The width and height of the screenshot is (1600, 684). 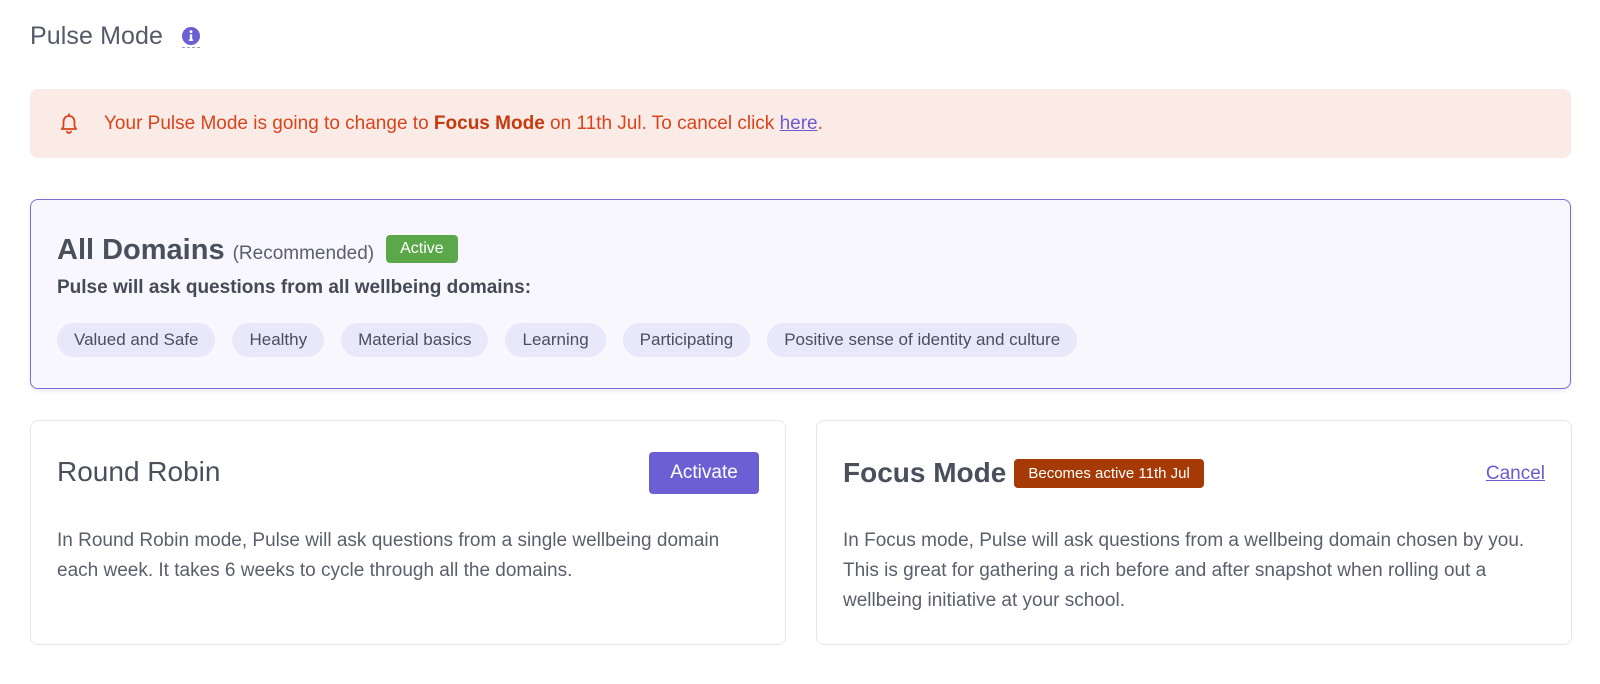 What do you see at coordinates (141, 250) in the screenshot?
I see `all-domains-title: All Domains` at bounding box center [141, 250].